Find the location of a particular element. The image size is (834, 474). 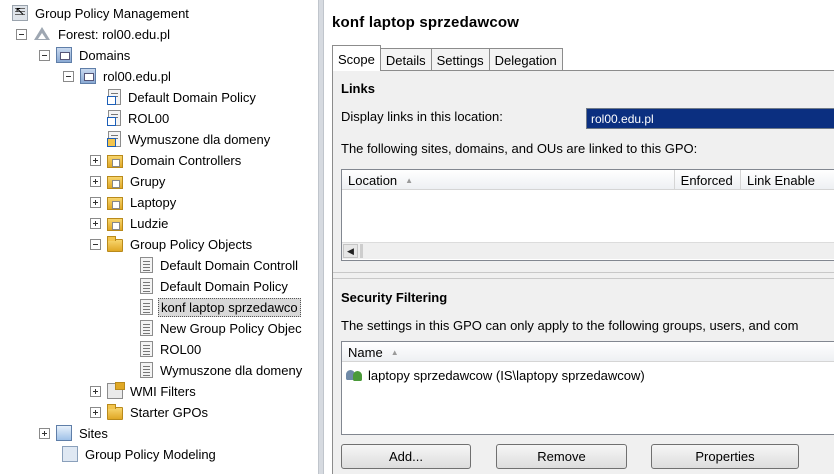

tree-root: Group Policy Management is located at coordinates (101, 13).